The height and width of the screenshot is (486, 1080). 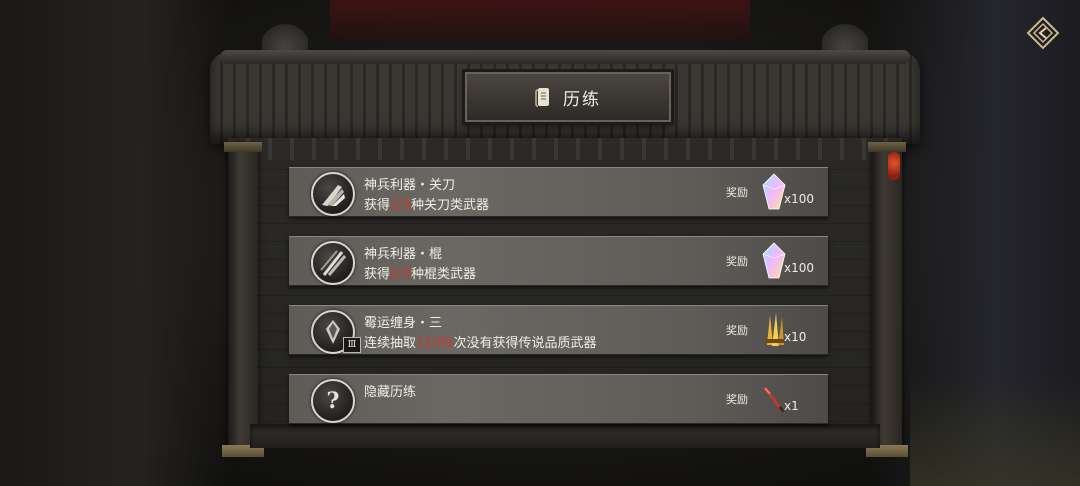 I want to click on gate-beam, so click(x=565, y=149).